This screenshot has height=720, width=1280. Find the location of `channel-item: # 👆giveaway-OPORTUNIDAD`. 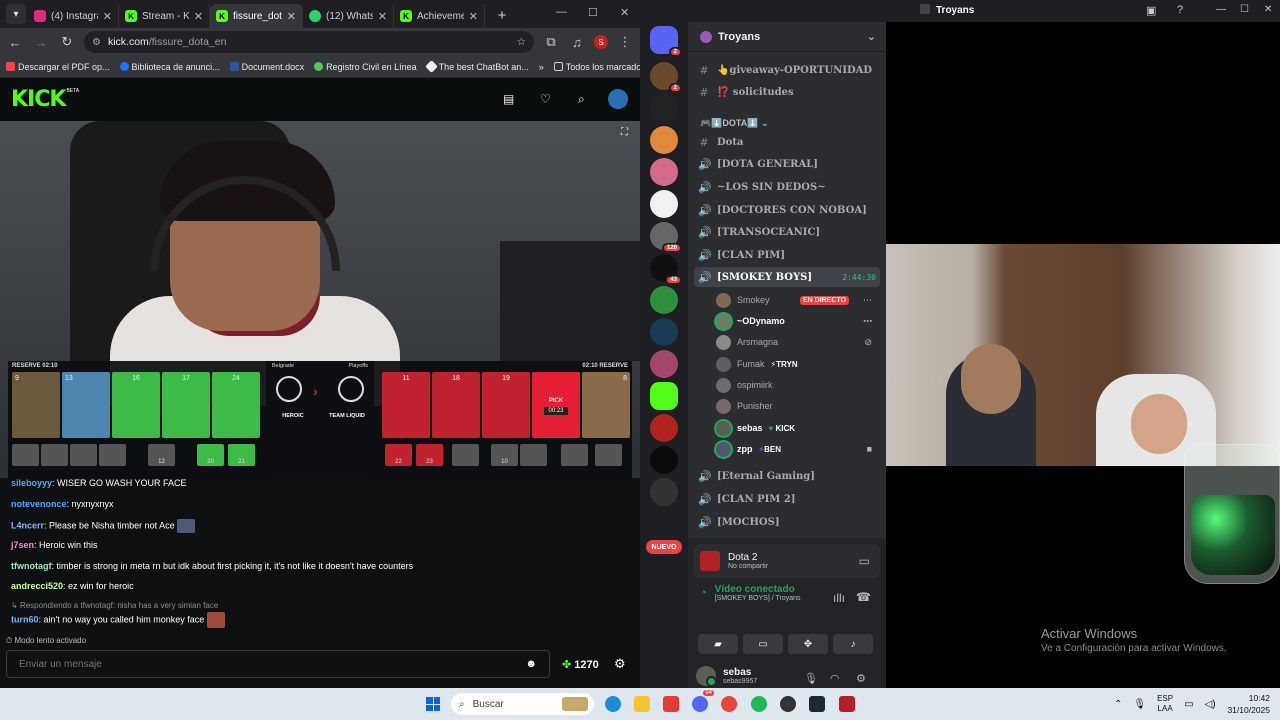

channel-item: # 👆giveaway-OPORTUNIDAD is located at coordinates (788, 70).